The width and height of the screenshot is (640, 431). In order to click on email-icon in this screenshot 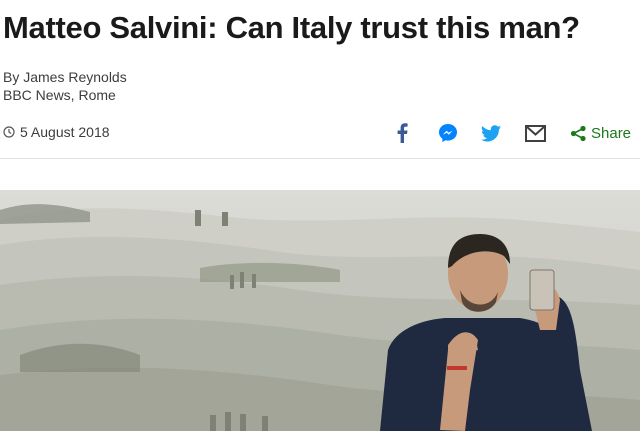, I will do `click(535, 133)`.